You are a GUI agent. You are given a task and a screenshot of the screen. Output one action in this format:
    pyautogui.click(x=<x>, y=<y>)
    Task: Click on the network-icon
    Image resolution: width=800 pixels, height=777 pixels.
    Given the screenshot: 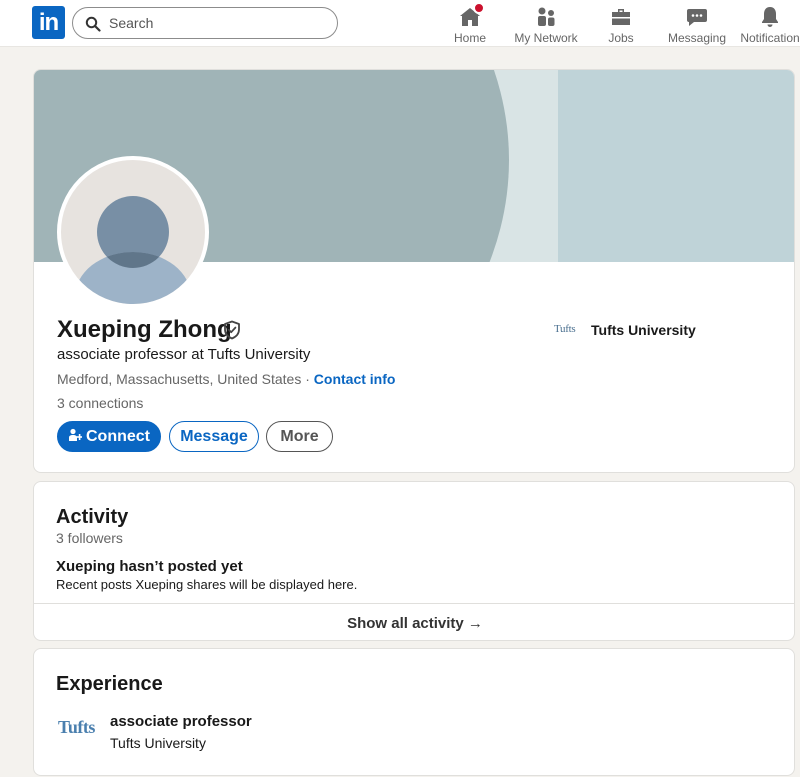 What is the action you would take?
    pyautogui.click(x=546, y=16)
    